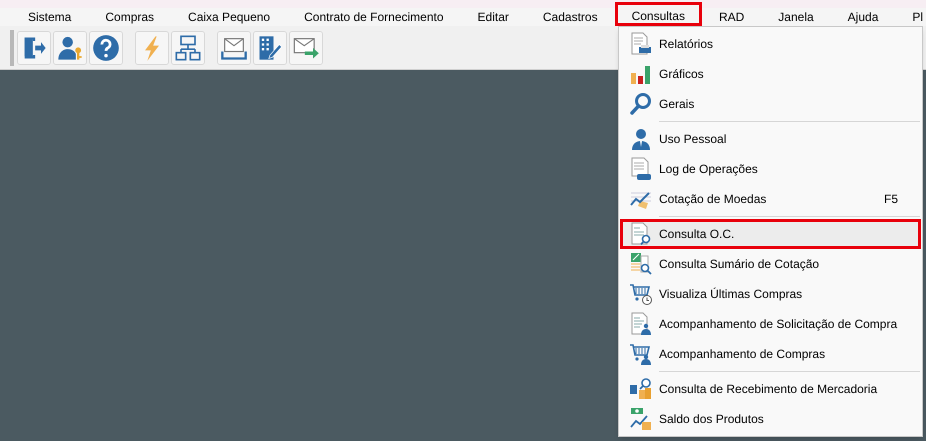 Image resolution: width=926 pixels, height=441 pixels. Describe the element at coordinates (229, 17) in the screenshot. I see `menu-item: Caixa Pequeno` at that location.